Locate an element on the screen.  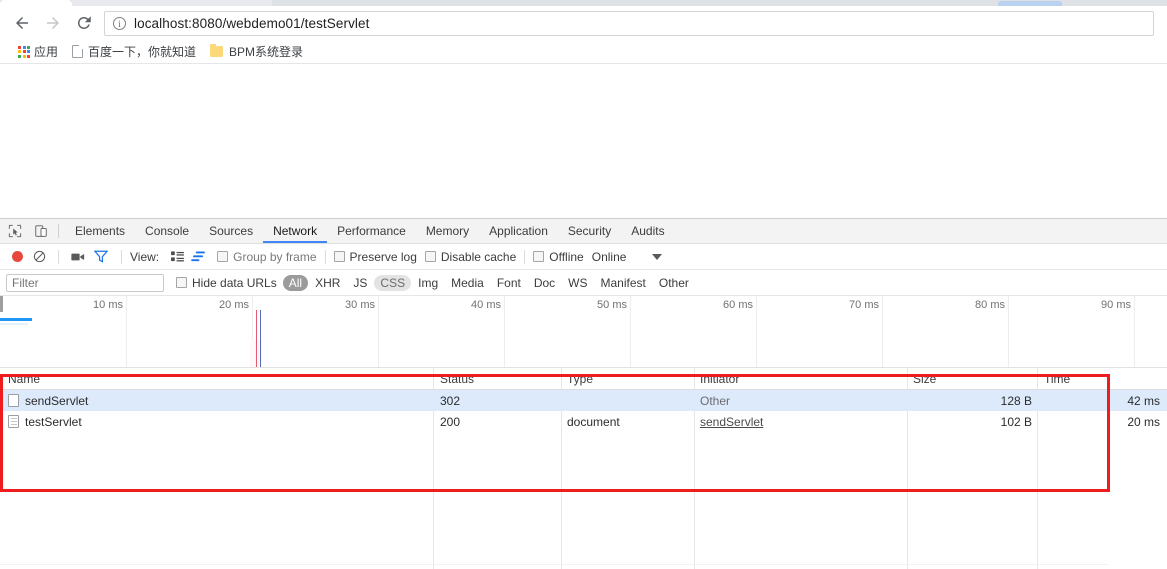
capture-screenshots-button is located at coordinates (78, 257).